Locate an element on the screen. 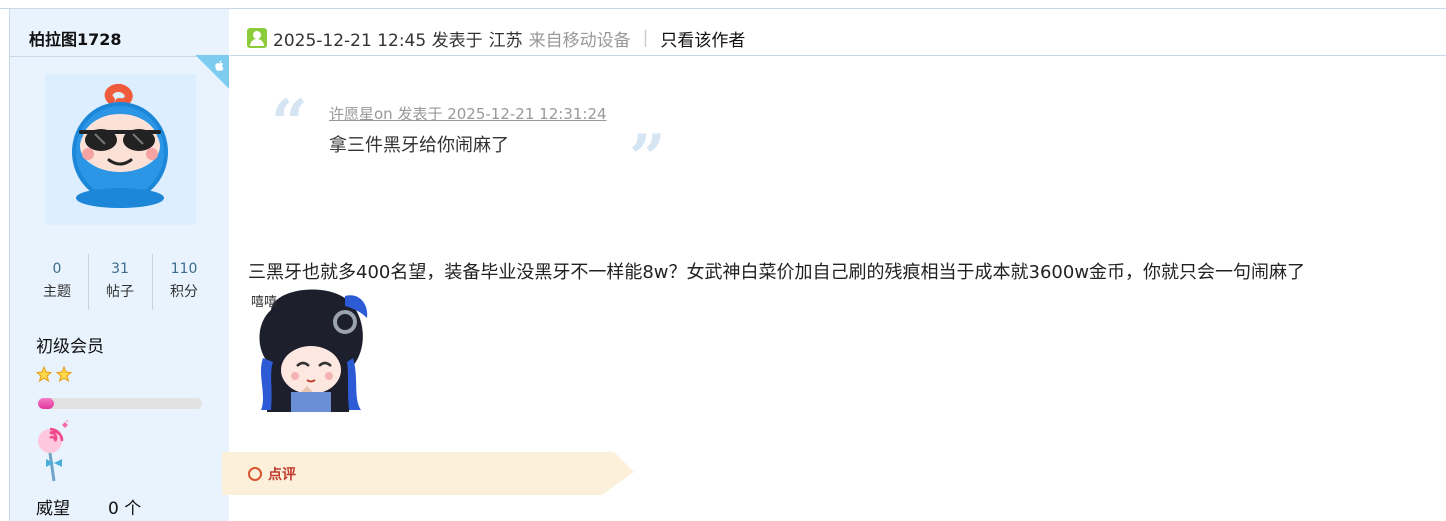  lollipop-medal-icon is located at coordinates (54, 451).